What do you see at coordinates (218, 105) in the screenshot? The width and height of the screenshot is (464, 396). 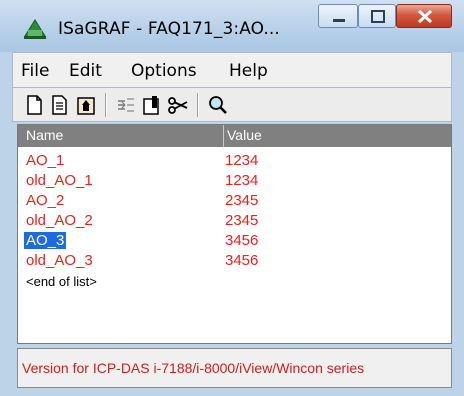 I see `search-icon` at bounding box center [218, 105].